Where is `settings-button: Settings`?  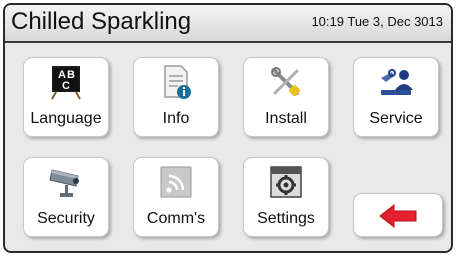 settings-button: Settings is located at coordinates (286, 197).